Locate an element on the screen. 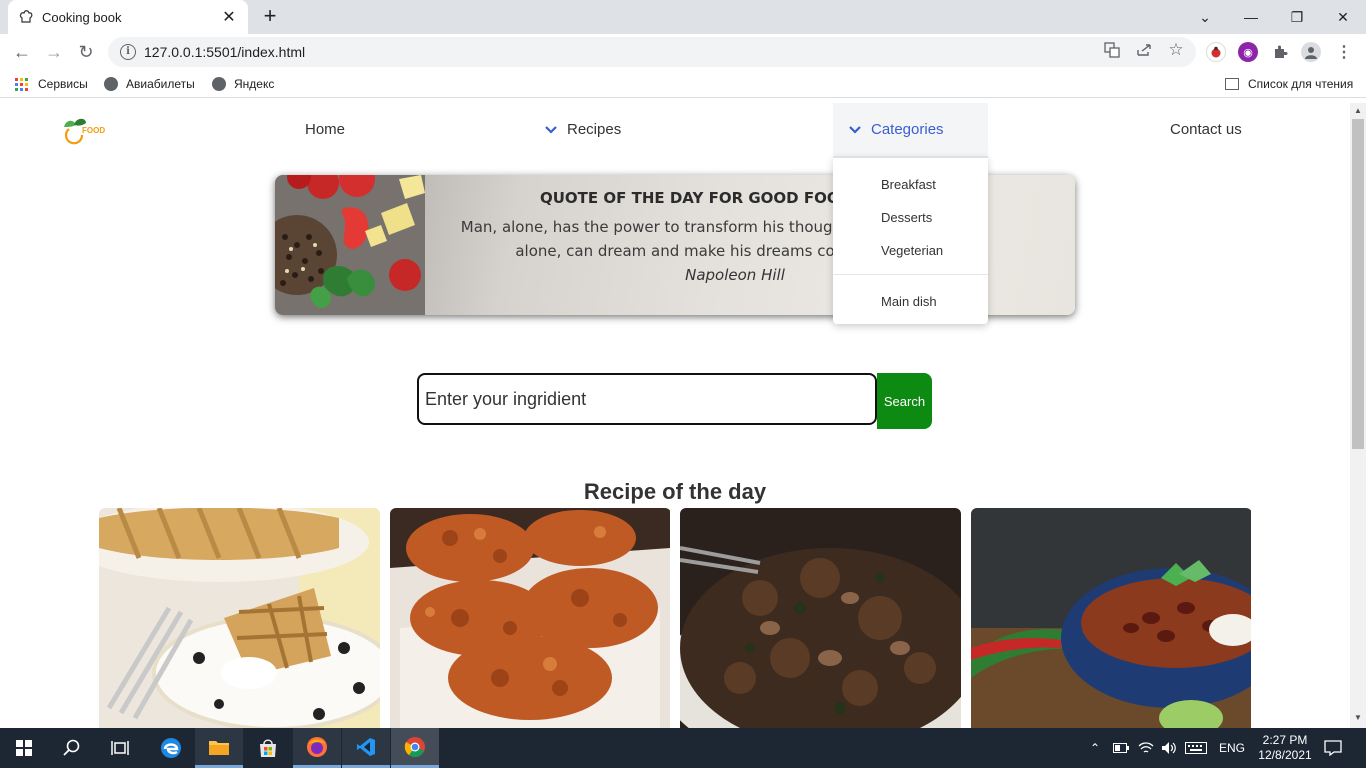 This screenshot has height=768, width=1366. windows-taskbar: ⌃ ENG 2:27 PM 12/8/2021 is located at coordinates (683, 748).